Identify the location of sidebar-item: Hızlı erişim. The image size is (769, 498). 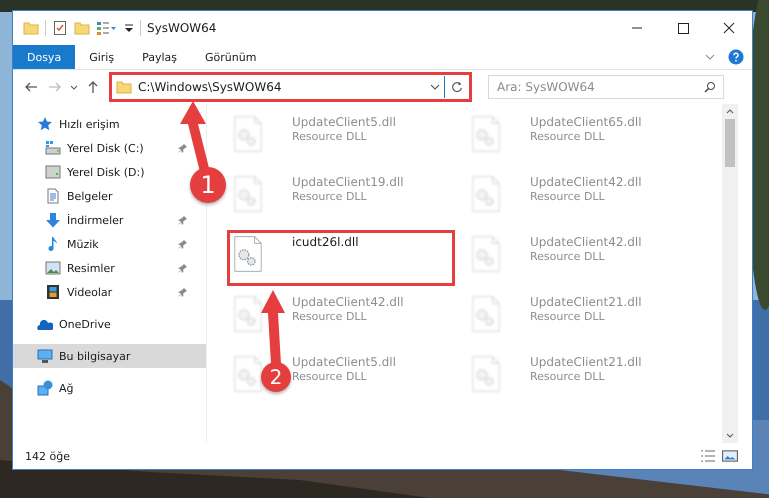
(68, 124).